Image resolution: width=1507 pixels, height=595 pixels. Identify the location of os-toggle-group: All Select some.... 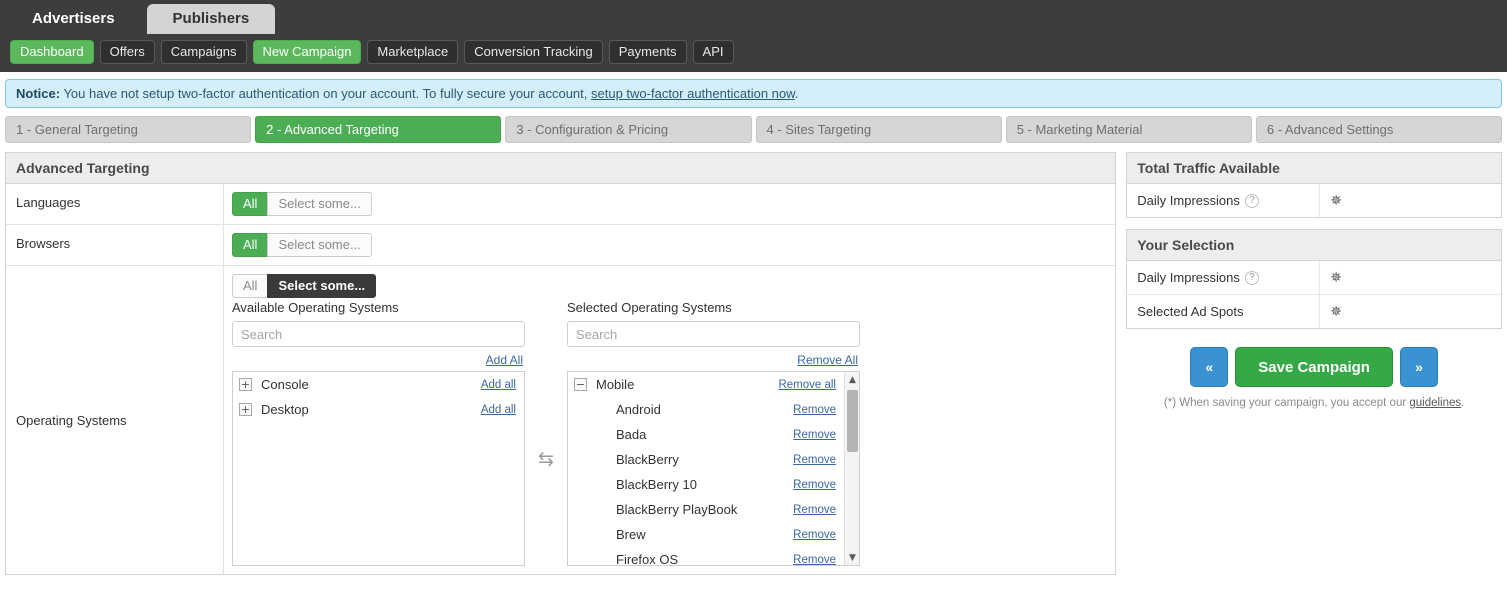
(669, 286).